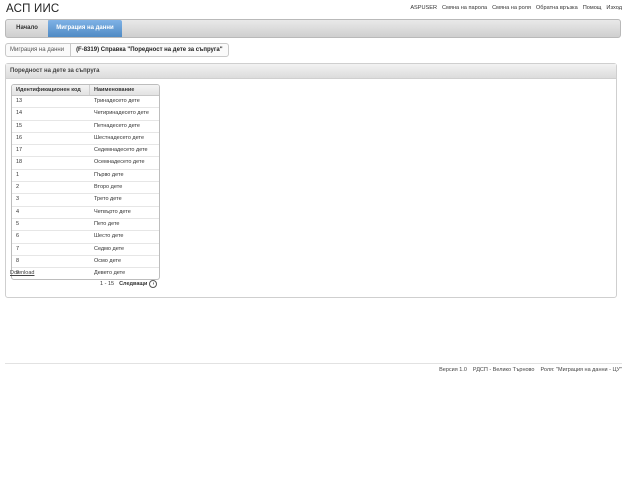  Describe the element at coordinates (503, 370) in the screenshot. I see `footer-office: РДСП - Велико Търново` at that location.